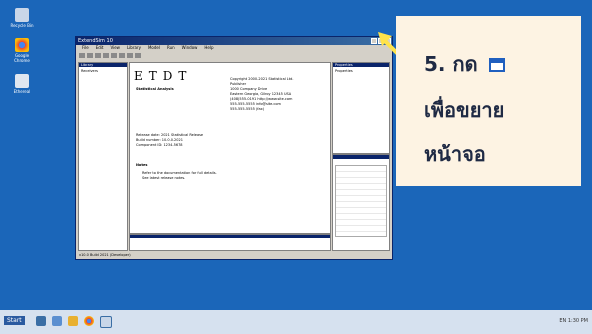 This screenshot has width=592, height=334. What do you see at coordinates (82, 55) in the screenshot?
I see `new-icon` at bounding box center [82, 55].